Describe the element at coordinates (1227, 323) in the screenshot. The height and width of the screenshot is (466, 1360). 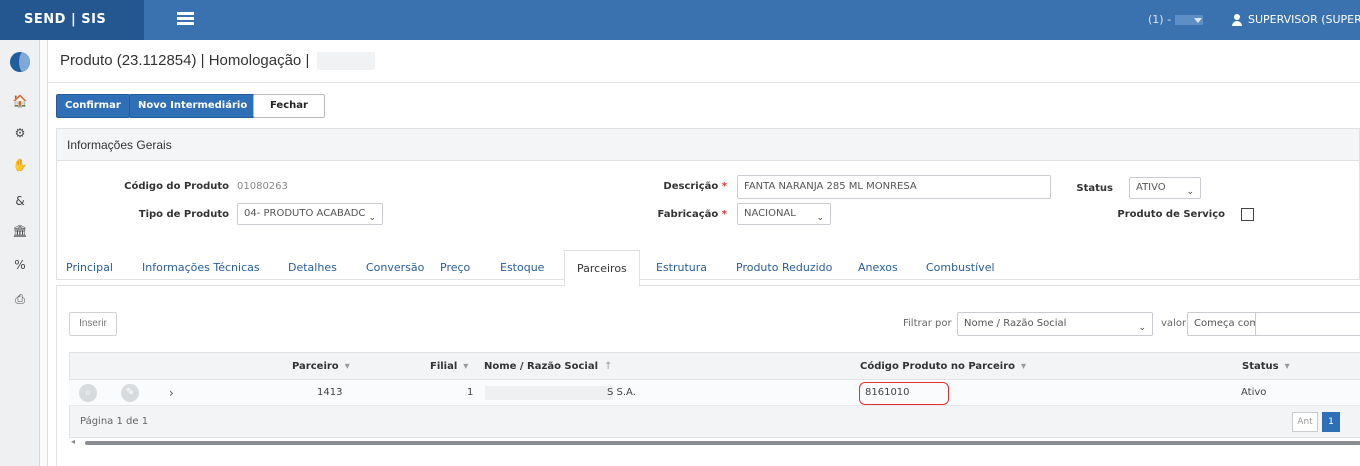
I see `filter-mode-value: Começa com` at that location.